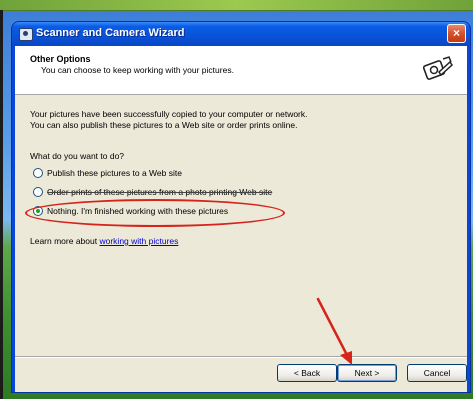  Describe the element at coordinates (334, 331) in the screenshot. I see `annotation-arrow` at that location.